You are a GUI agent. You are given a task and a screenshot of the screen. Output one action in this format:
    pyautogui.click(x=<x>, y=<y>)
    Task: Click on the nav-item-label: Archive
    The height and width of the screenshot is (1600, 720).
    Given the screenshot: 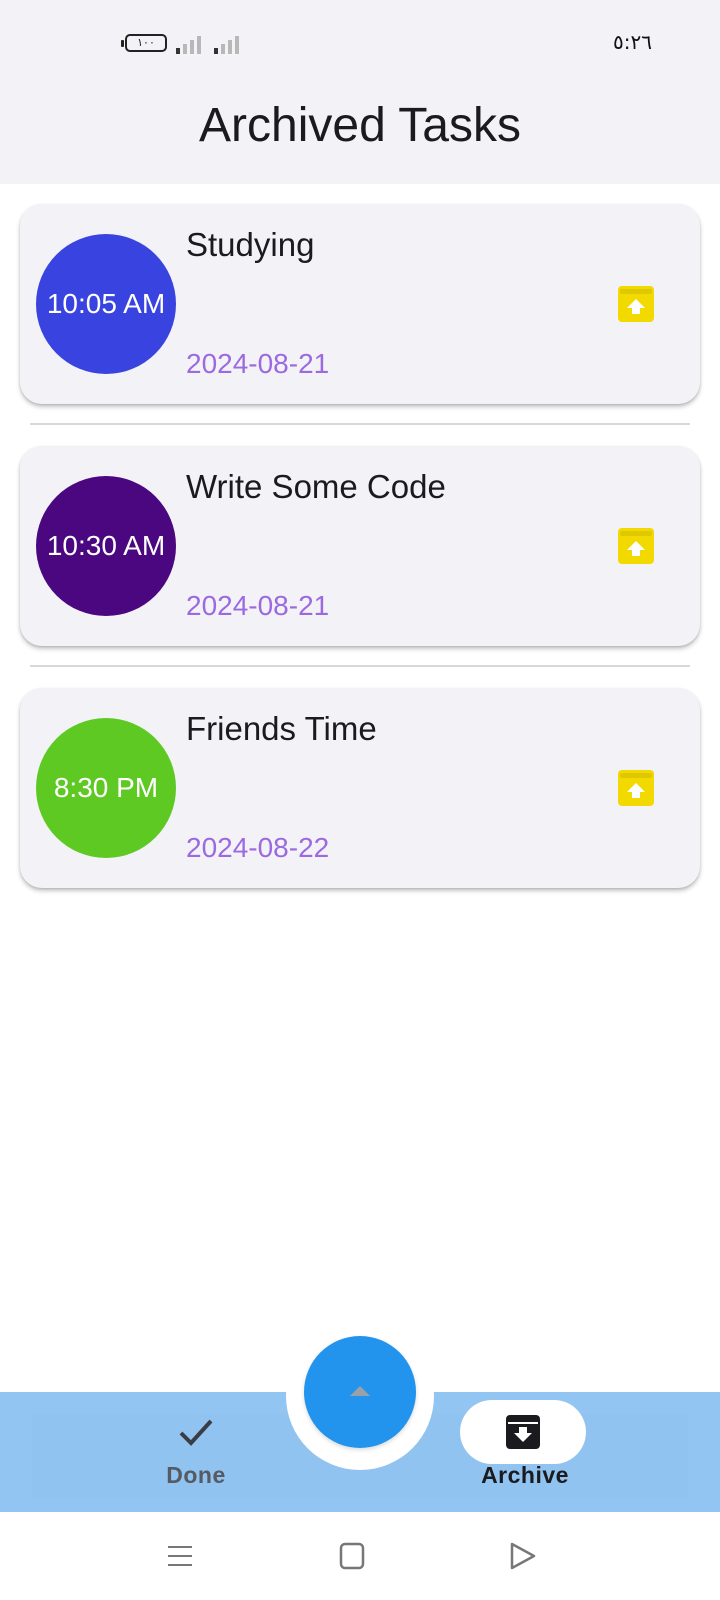 What is the action you would take?
    pyautogui.click(x=525, y=1475)
    